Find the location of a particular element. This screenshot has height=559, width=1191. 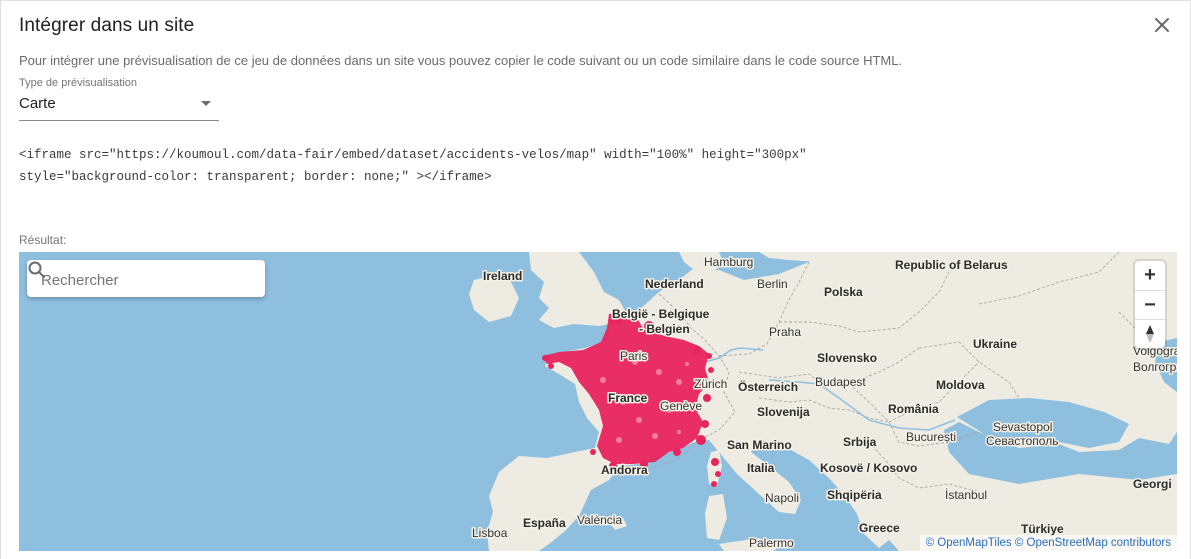

label-shqiperia: Shqipëria is located at coordinates (854, 495).